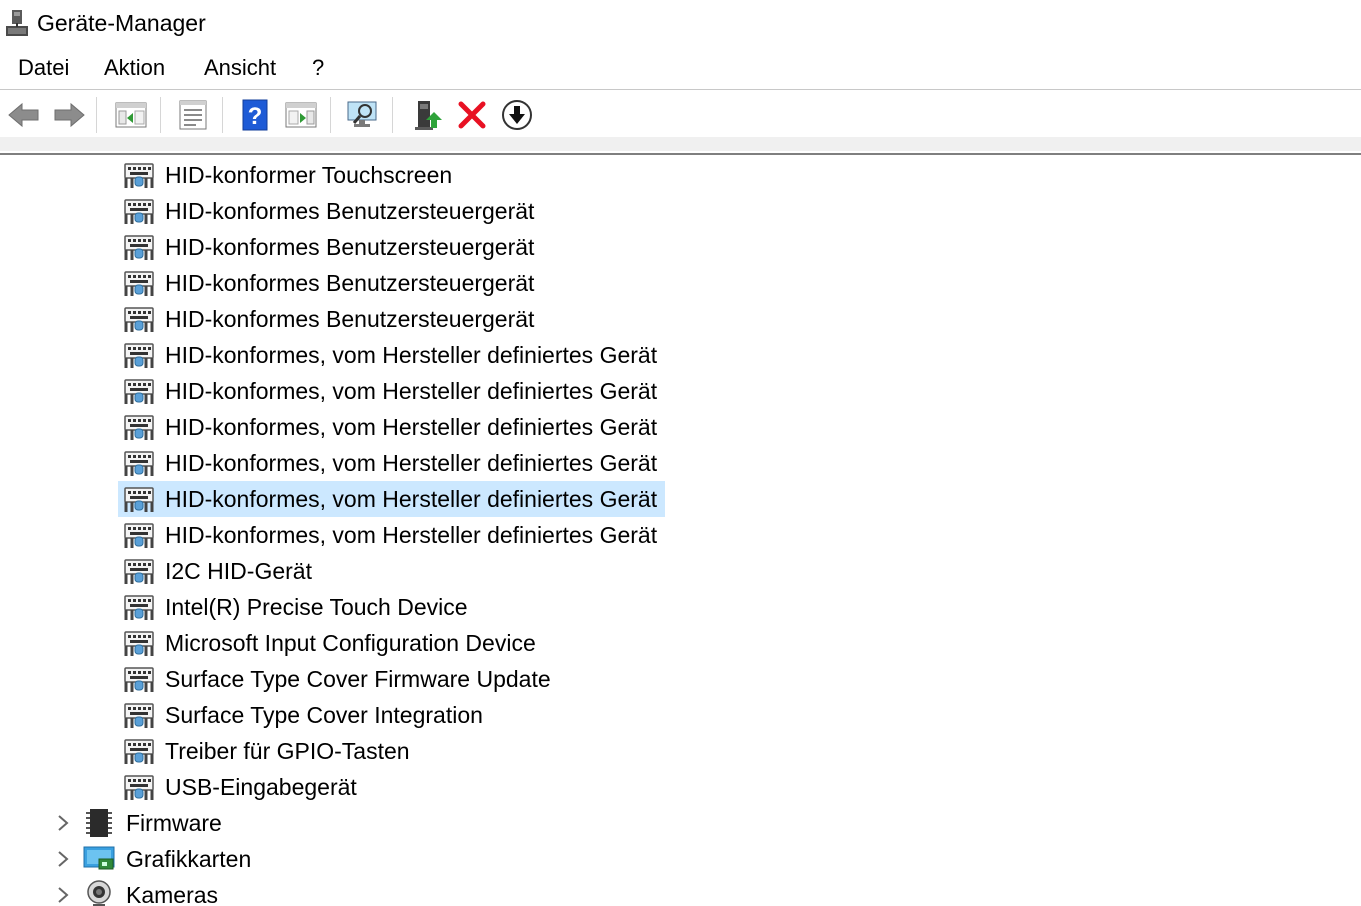 The height and width of the screenshot is (906, 1361). I want to click on menu-aktion: Aktion, so click(134, 68).